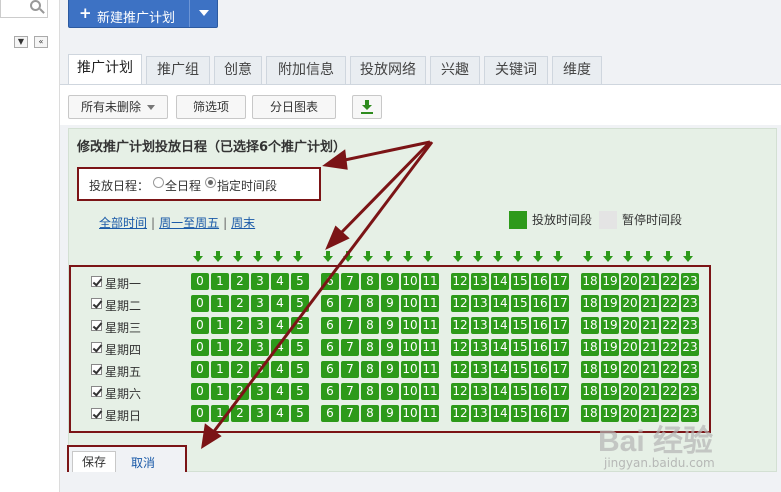 This screenshot has height=492, width=781. Describe the element at coordinates (370, 391) in the screenshot. I see `hour-cell: 8` at that location.